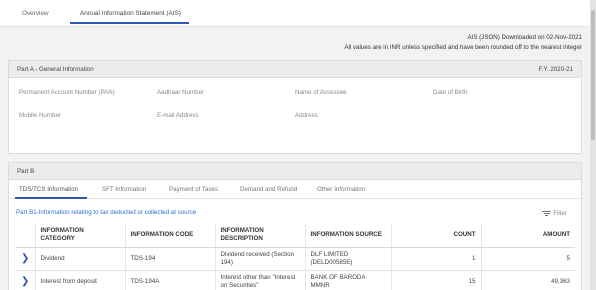 This screenshot has height=290, width=596. I want to click on cell-category: Interest from deposit, so click(80, 280).